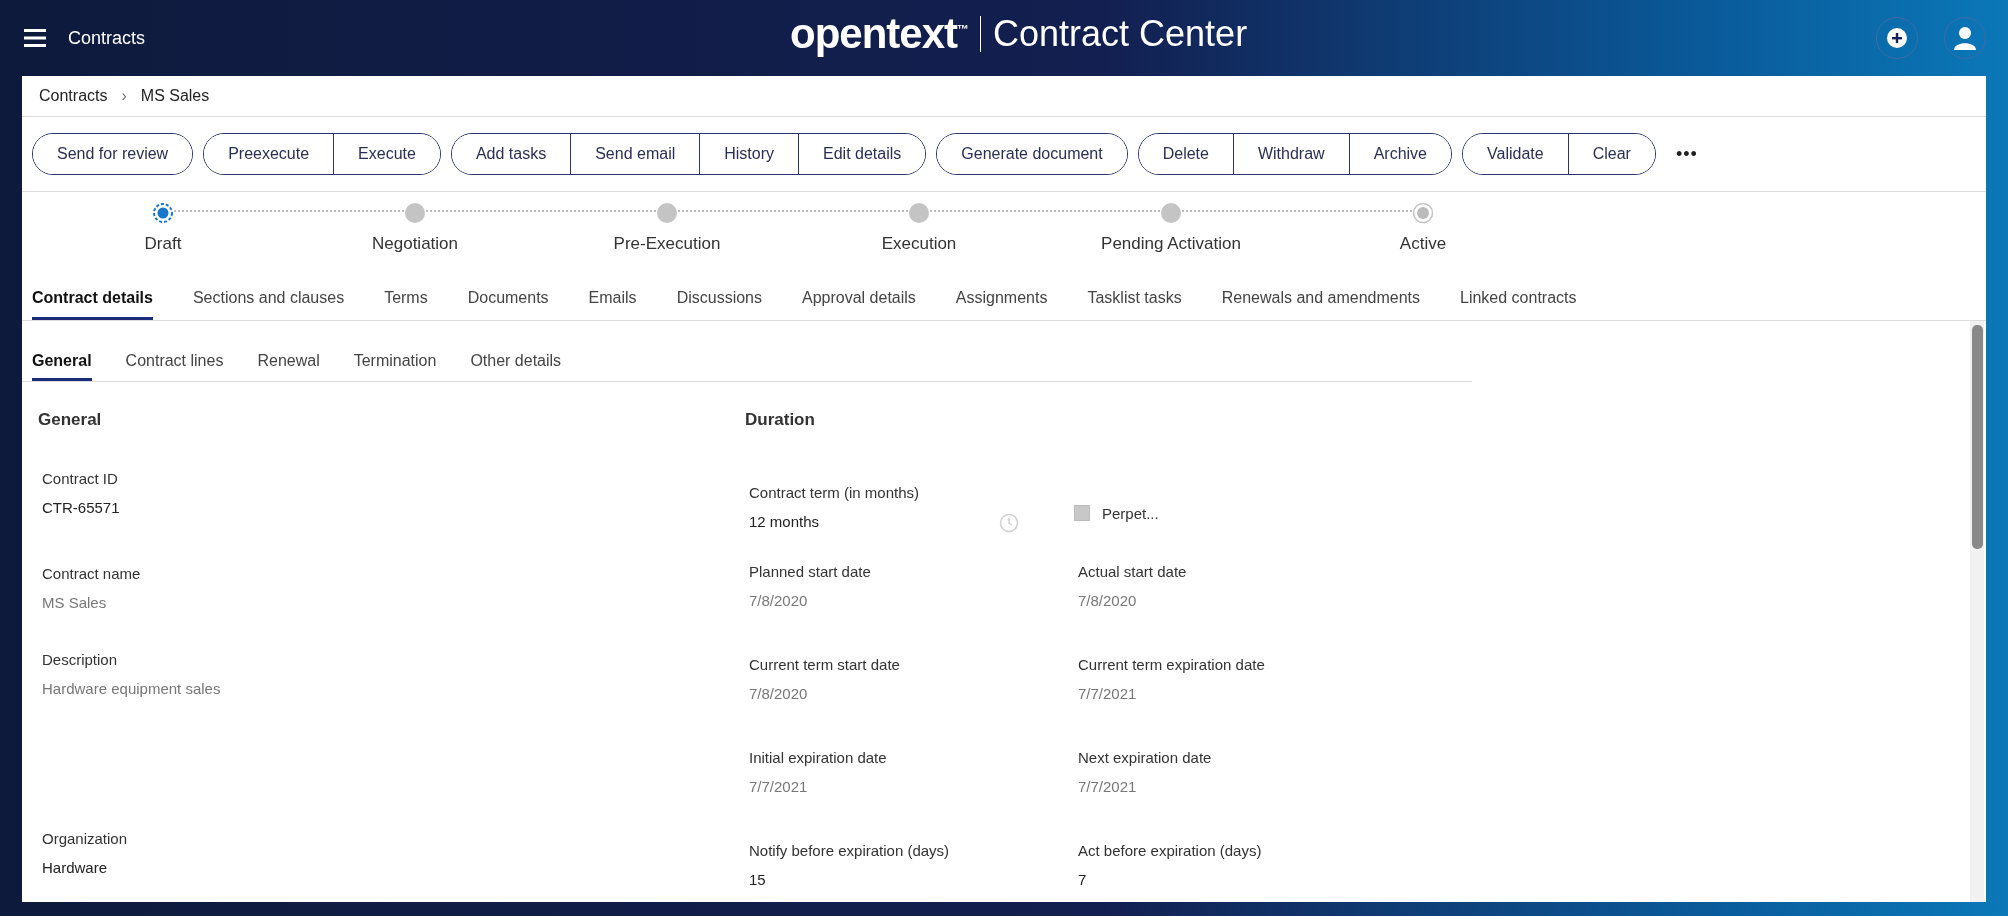  What do you see at coordinates (81, 507) in the screenshot?
I see `field-value: CTR-65571` at bounding box center [81, 507].